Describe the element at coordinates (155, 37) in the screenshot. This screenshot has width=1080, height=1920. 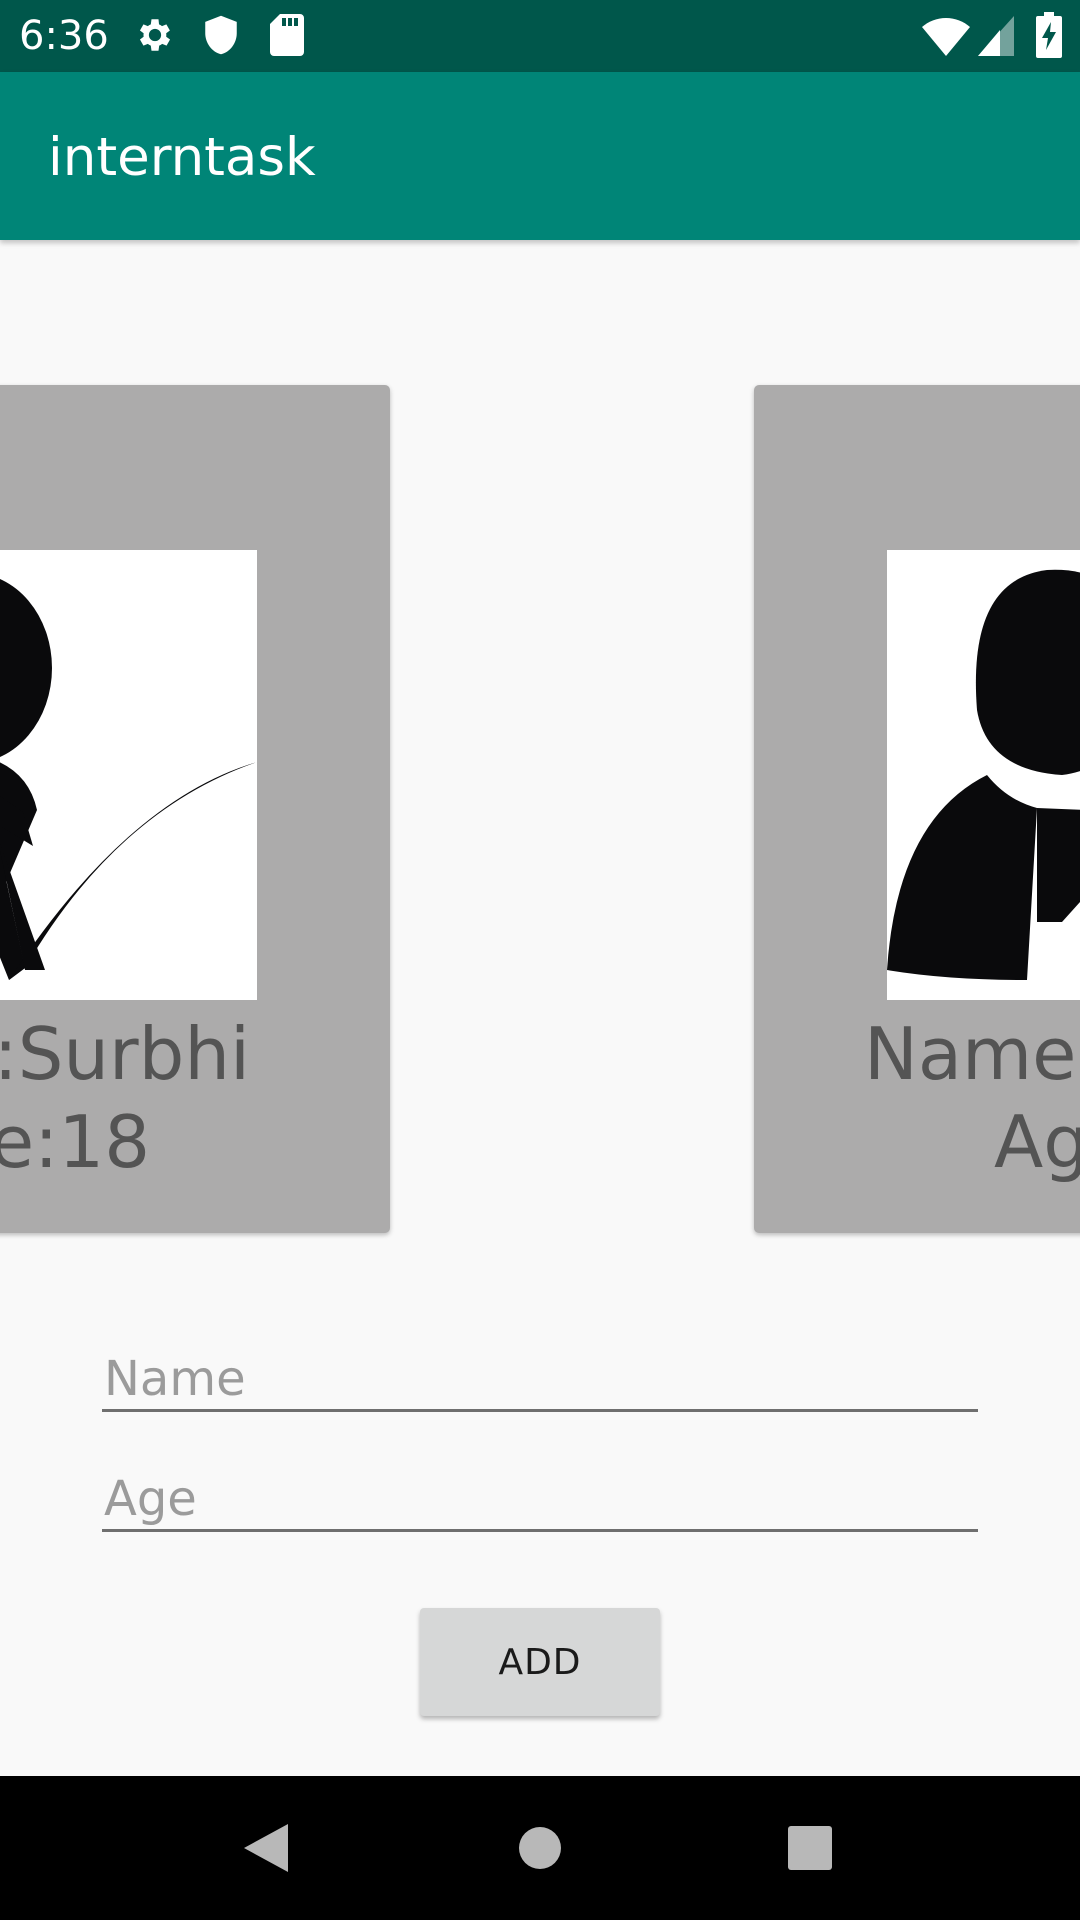
I see `gear-icon` at that location.